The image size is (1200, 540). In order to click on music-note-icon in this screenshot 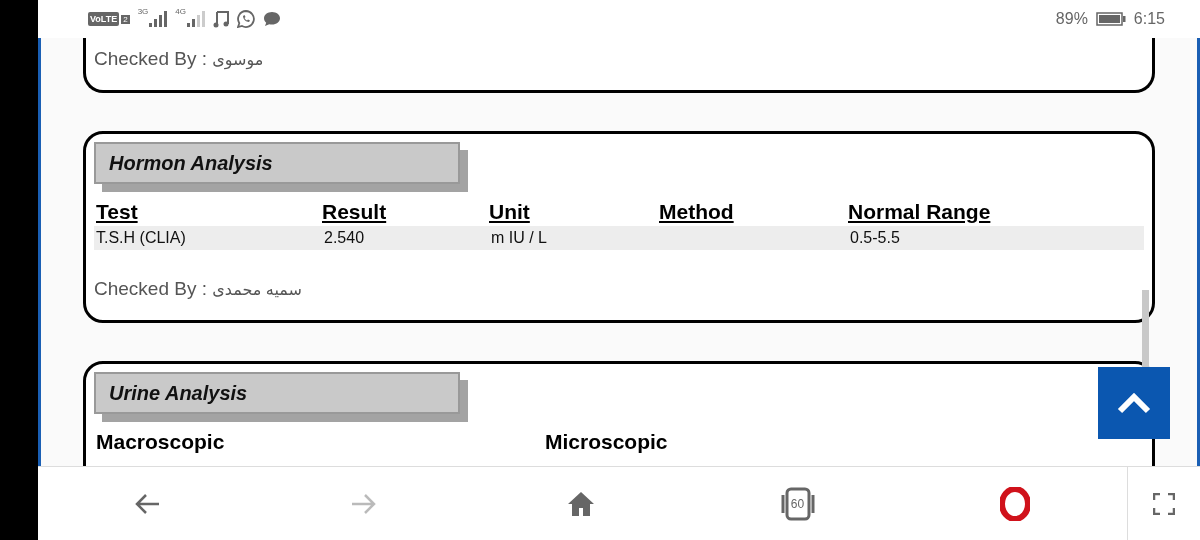, I will do `click(220, 19)`.